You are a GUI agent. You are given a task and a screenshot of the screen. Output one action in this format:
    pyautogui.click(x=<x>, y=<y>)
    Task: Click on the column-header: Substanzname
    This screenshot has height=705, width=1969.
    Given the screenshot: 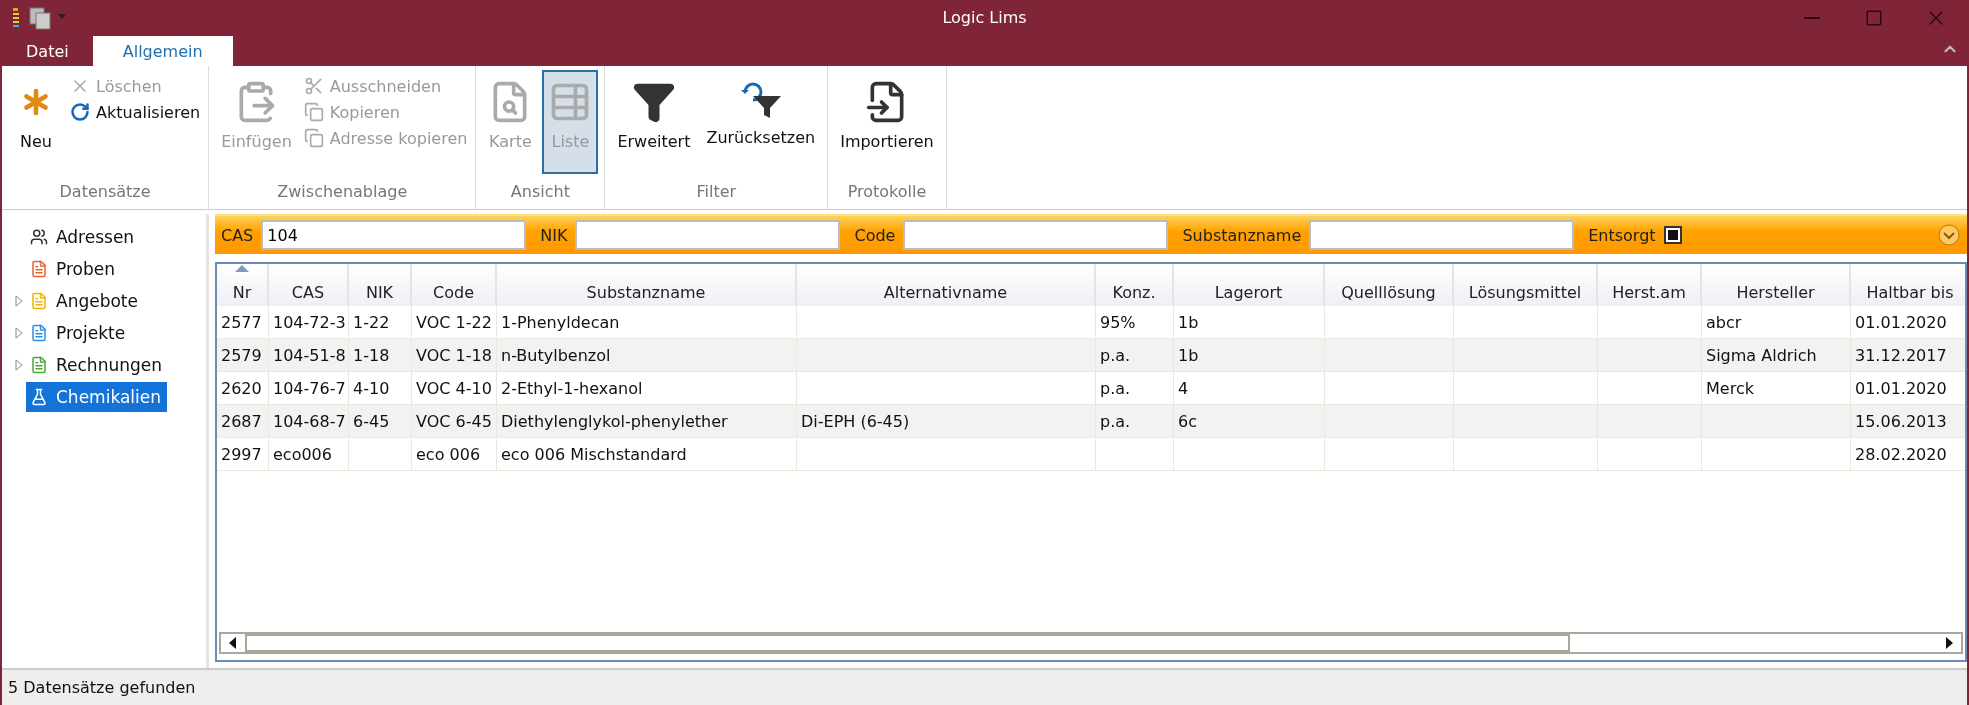 What is the action you would take?
    pyautogui.click(x=647, y=285)
    